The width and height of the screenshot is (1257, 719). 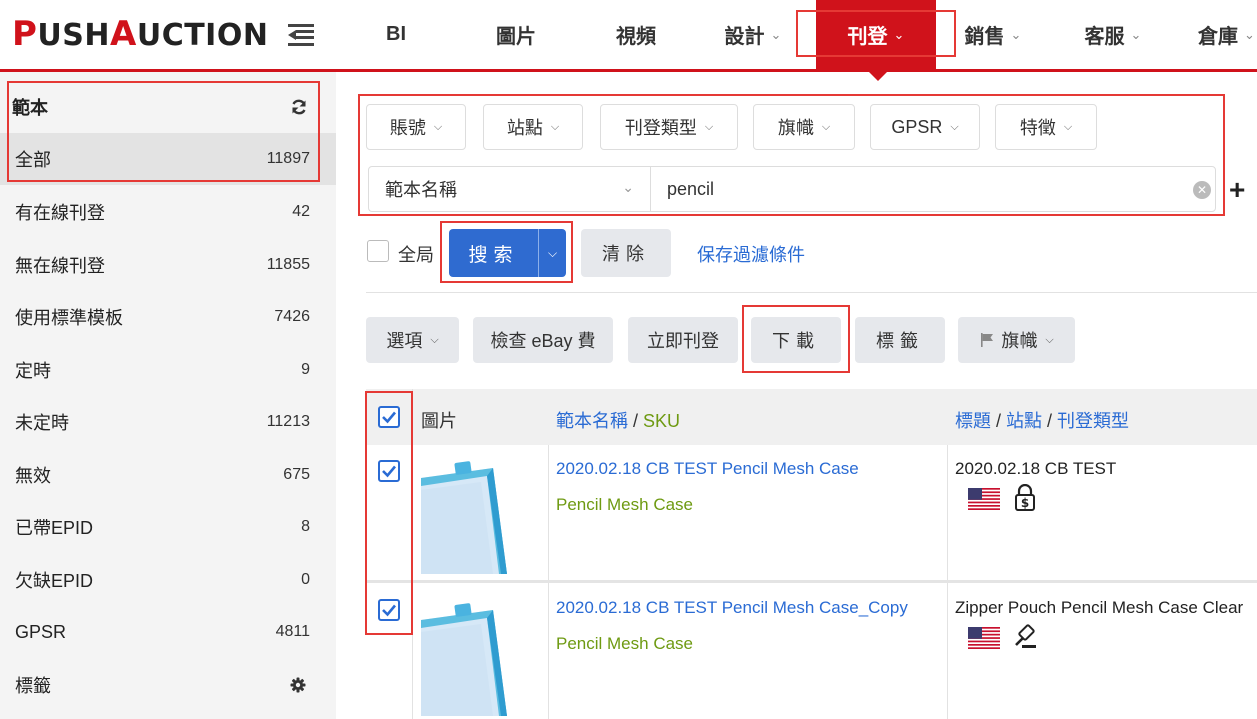 I want to click on nav-support-label: 客服, so click(x=1104, y=37).